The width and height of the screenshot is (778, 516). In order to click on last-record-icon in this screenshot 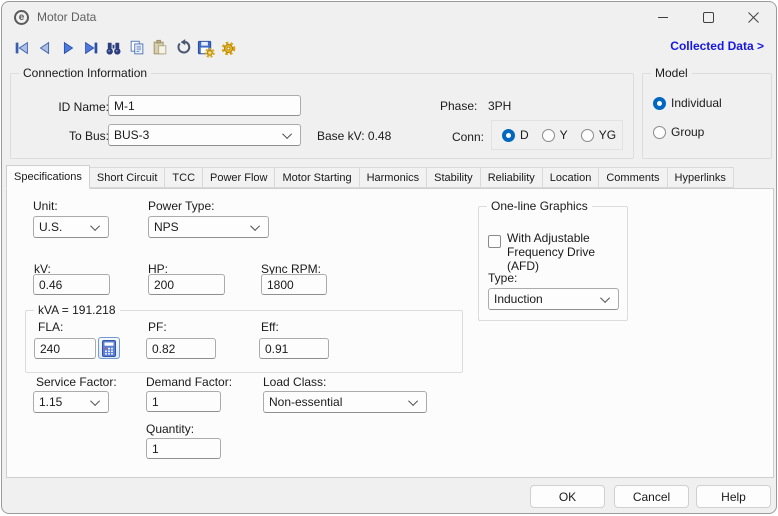, I will do `click(90, 48)`.